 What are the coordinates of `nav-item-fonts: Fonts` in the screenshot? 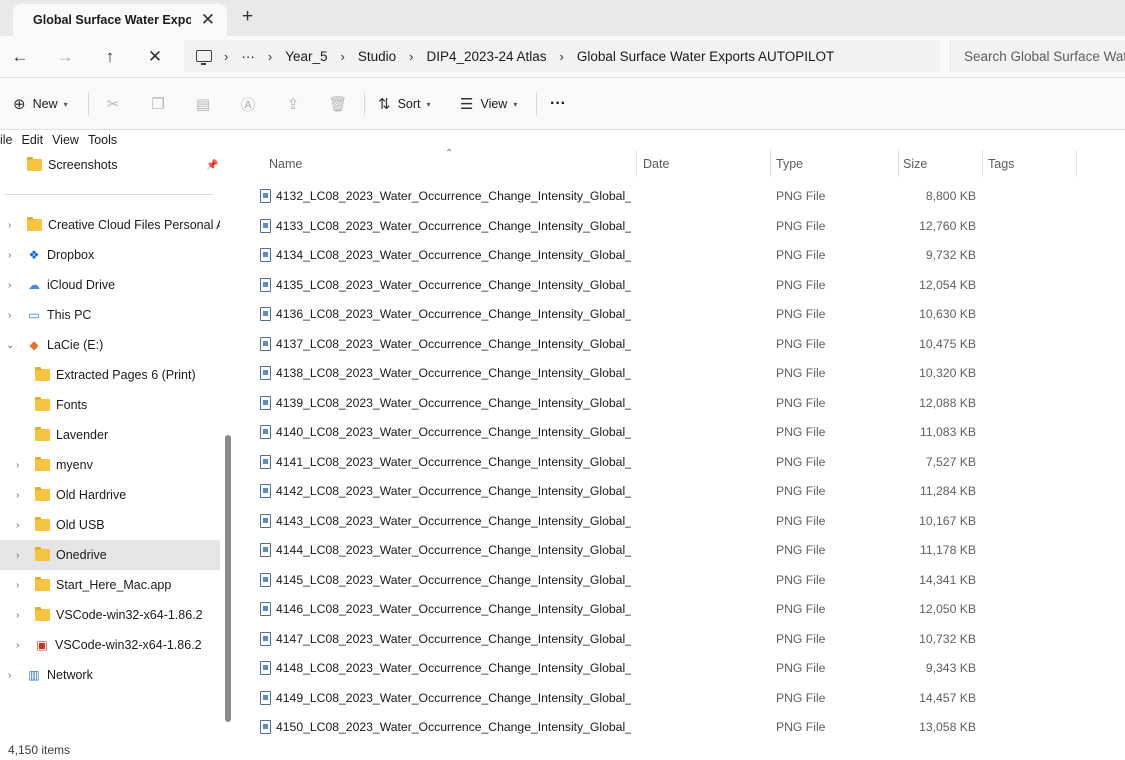 It's located at (110, 405).